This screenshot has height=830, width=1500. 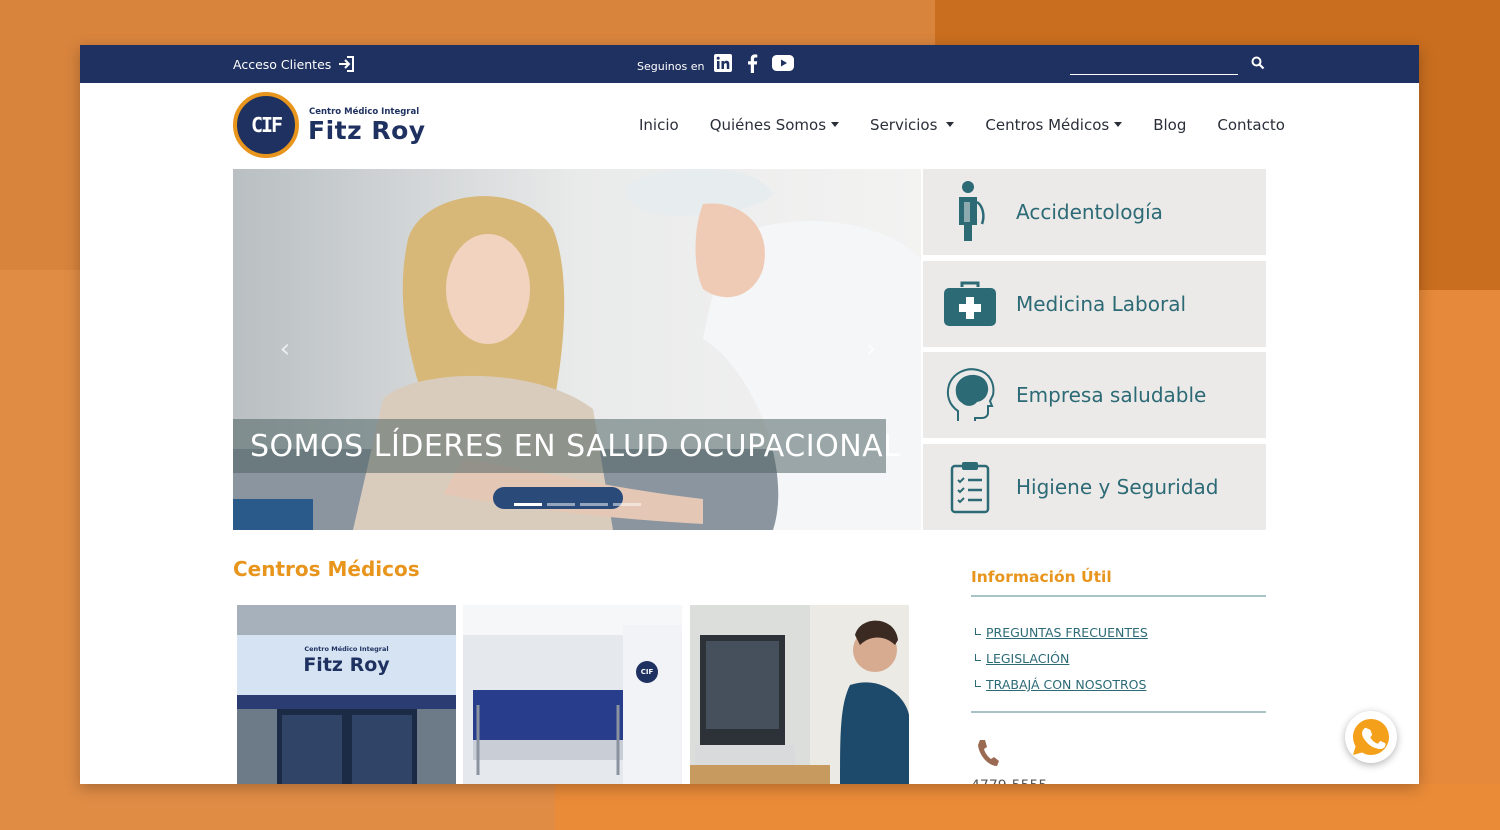 I want to click on top-bar: Acceso Clientes Seguinos en, so click(x=749, y=64).